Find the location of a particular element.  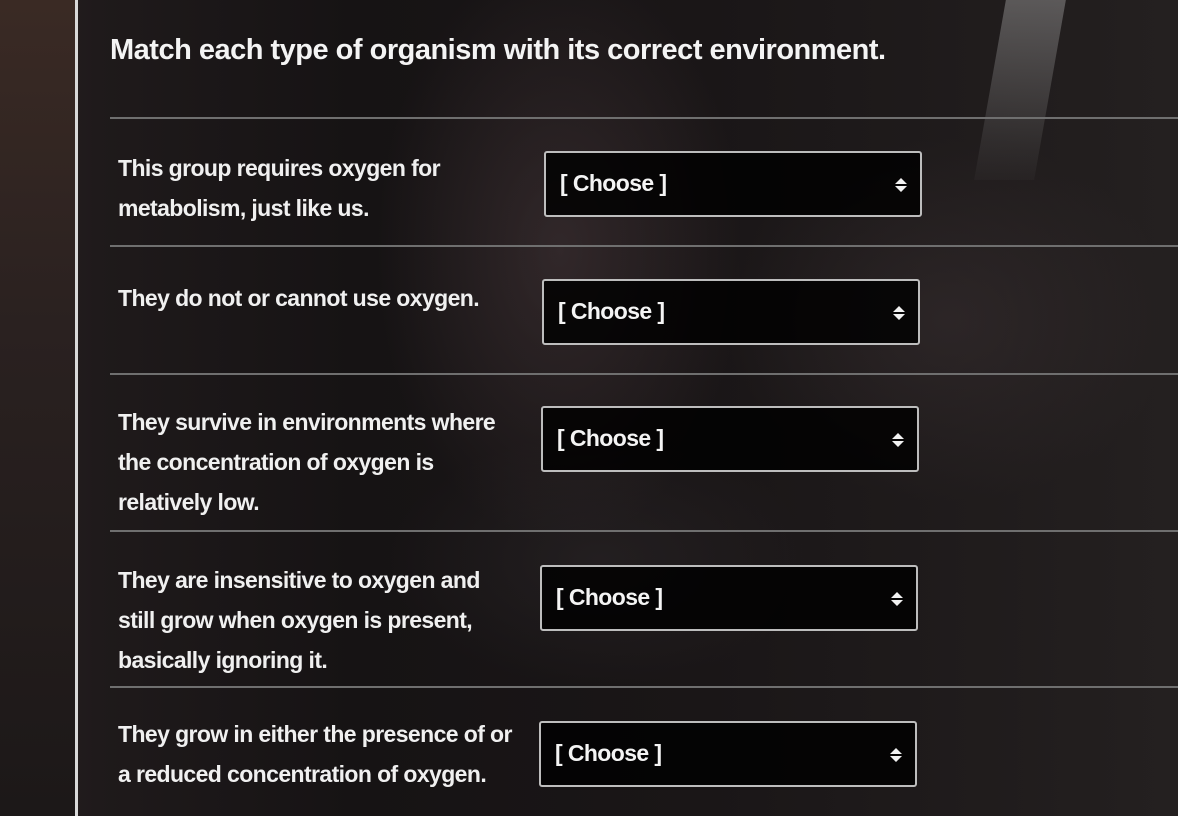

match-select-3: [ Choose ] is located at coordinates (730, 439).